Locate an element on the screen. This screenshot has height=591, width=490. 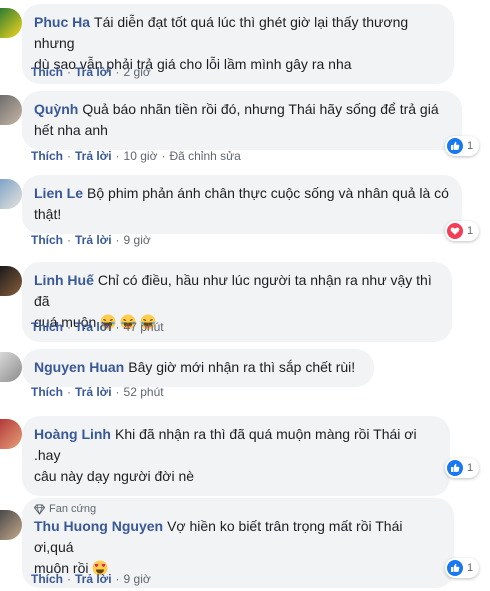
heart-icon is located at coordinates (455, 231).